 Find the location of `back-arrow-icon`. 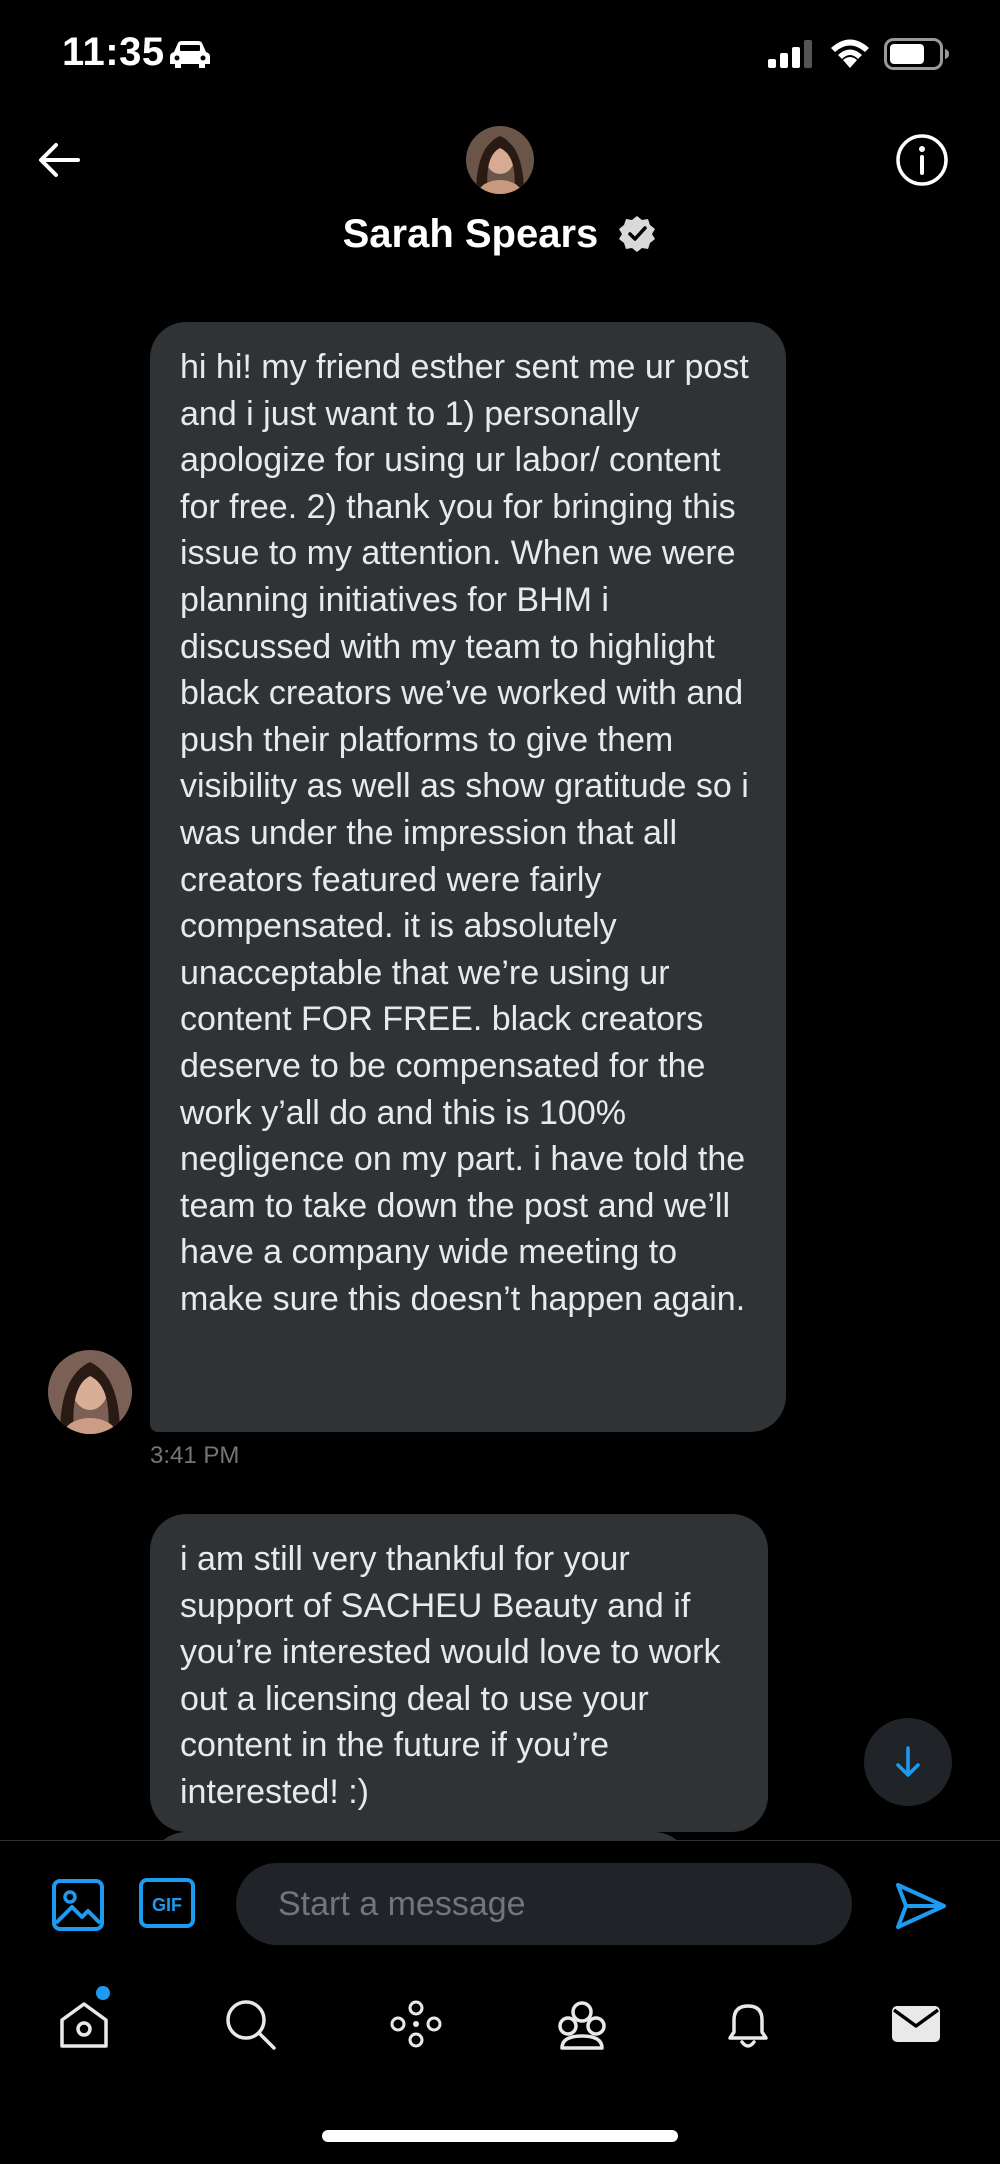

back-arrow-icon is located at coordinates (59, 160).